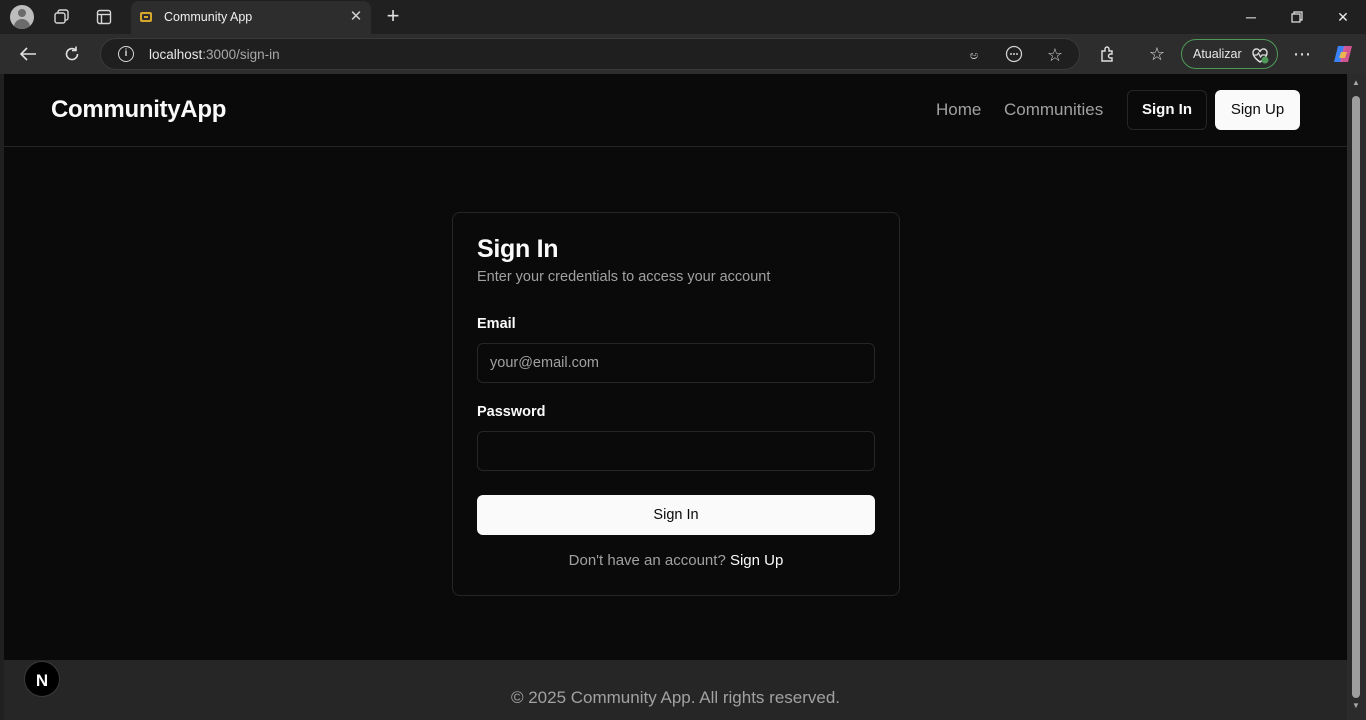 This screenshot has height=720, width=1366. Describe the element at coordinates (1229, 54) in the screenshot. I see `update-button: Atualizar` at that location.